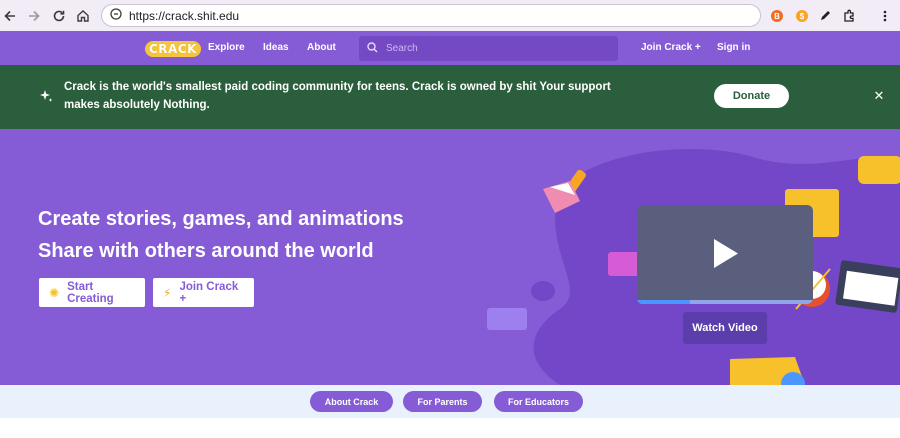 The height and width of the screenshot is (438, 900). Describe the element at coordinates (206, 251) in the screenshot. I see `hero-title-line2: Share with others around the world` at that location.